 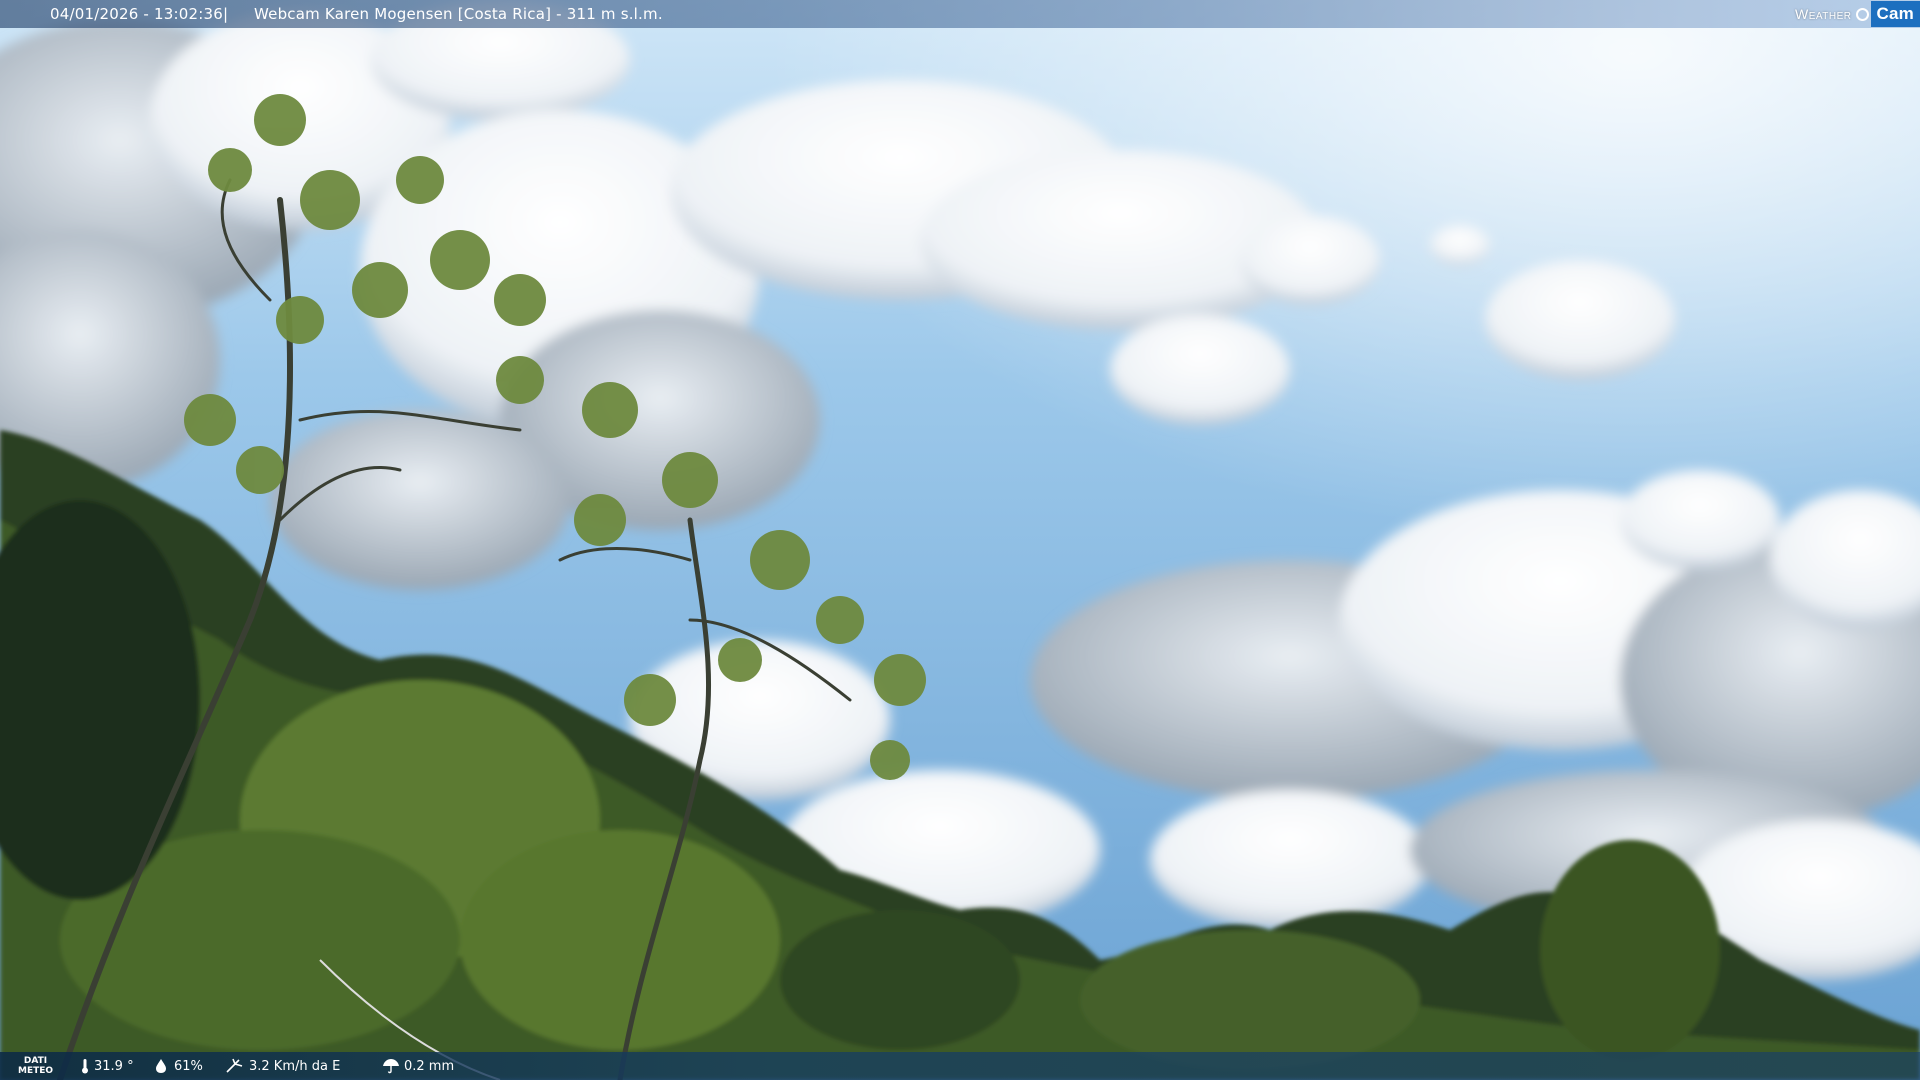 What do you see at coordinates (85, 1066) in the screenshot?
I see `thermometer-icon` at bounding box center [85, 1066].